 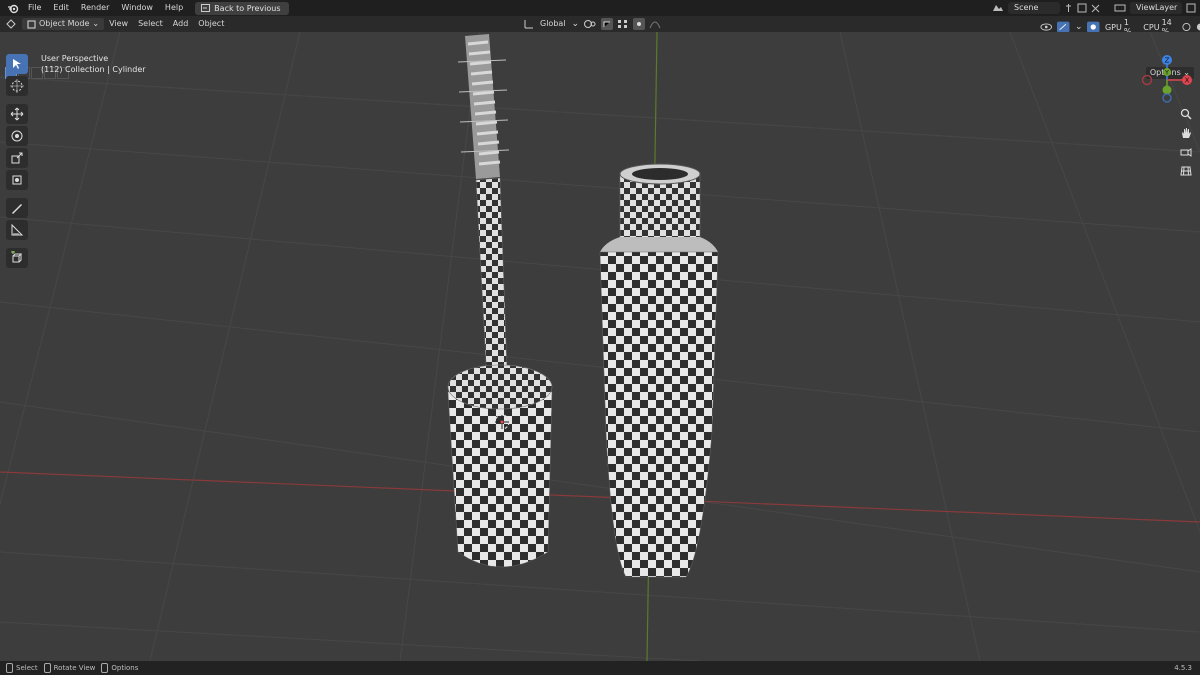 I want to click on transform-icon, so click(x=17, y=180).